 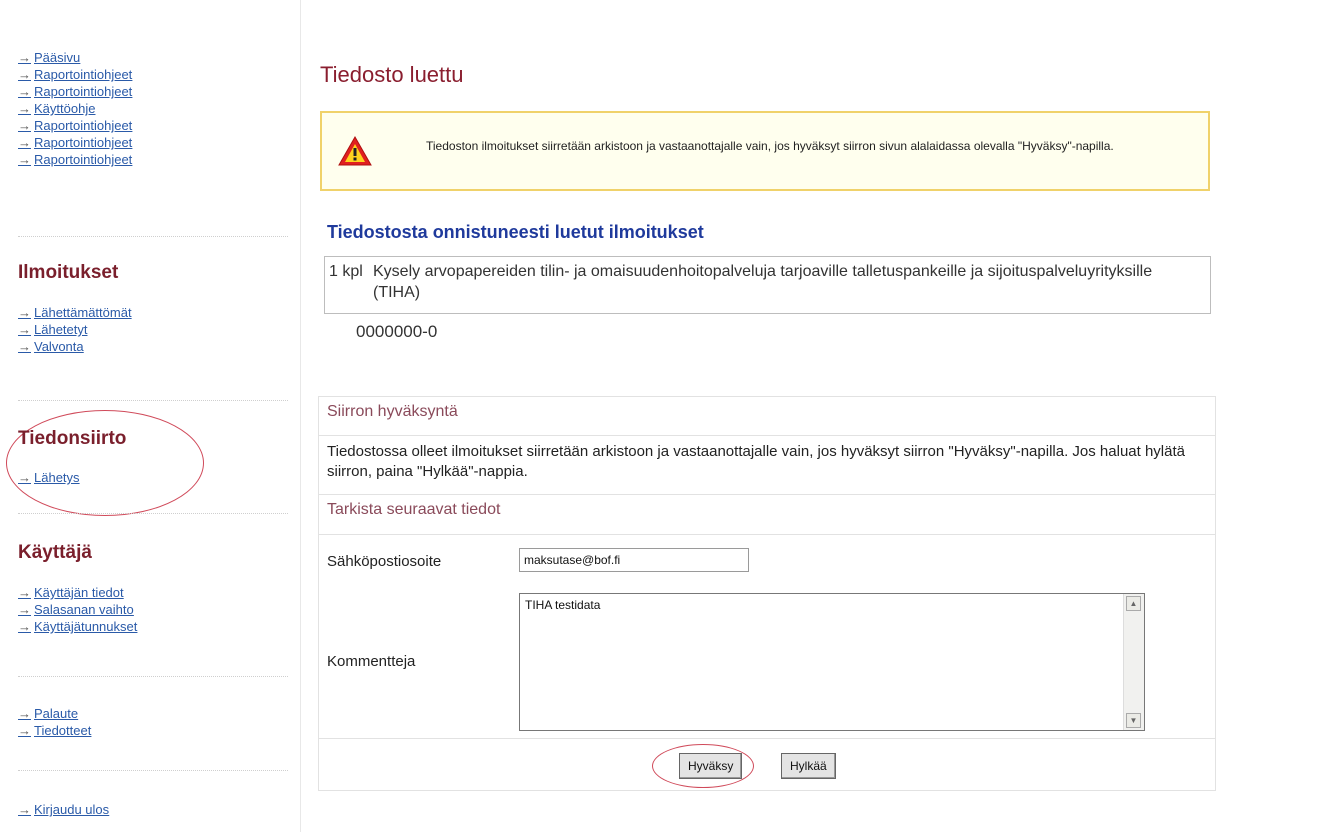 What do you see at coordinates (355, 150) in the screenshot?
I see `warning-triangle-icon` at bounding box center [355, 150].